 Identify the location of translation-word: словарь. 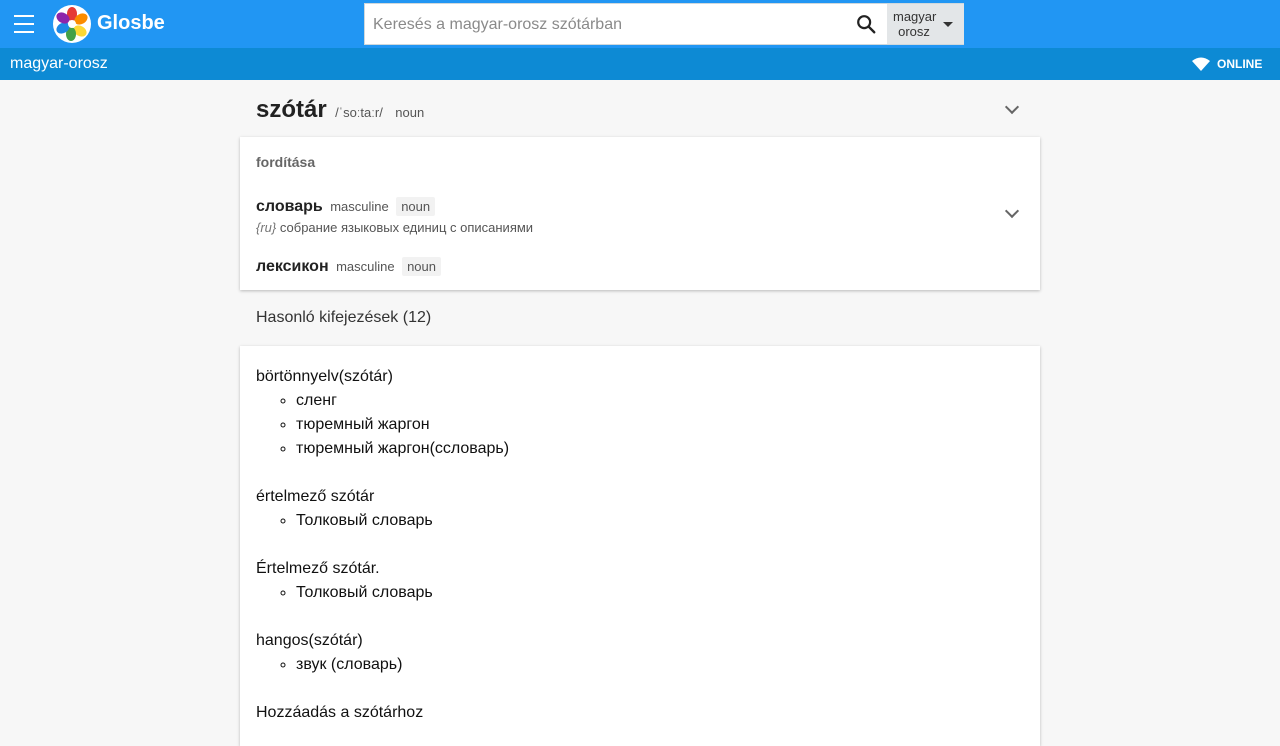
(289, 206).